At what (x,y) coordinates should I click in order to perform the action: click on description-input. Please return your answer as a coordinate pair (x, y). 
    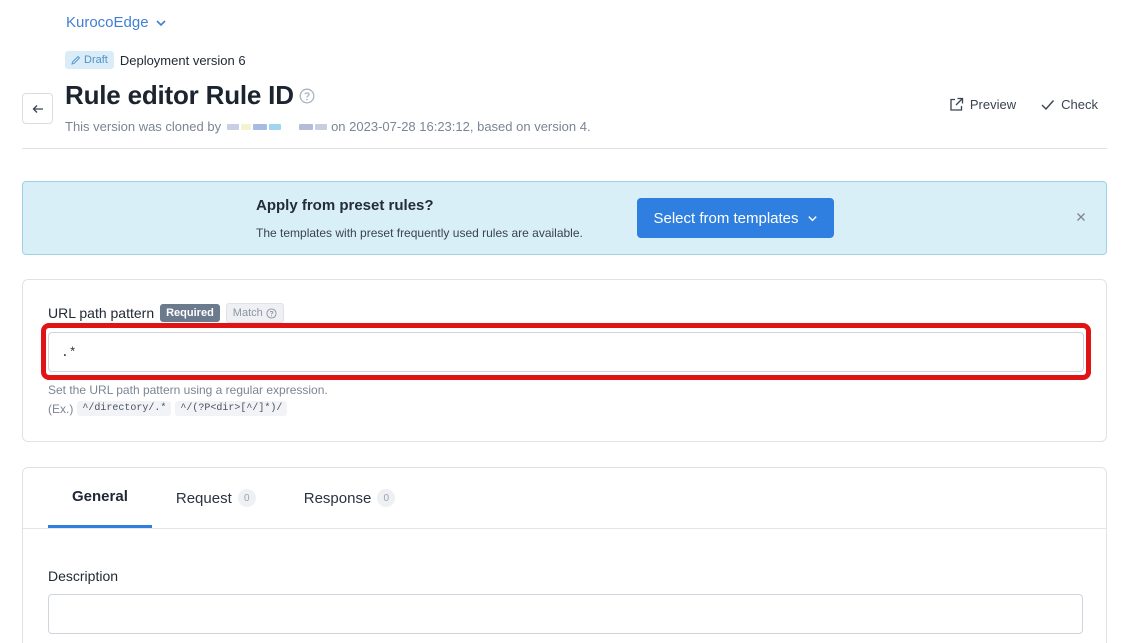
    Looking at the image, I should click on (565, 614).